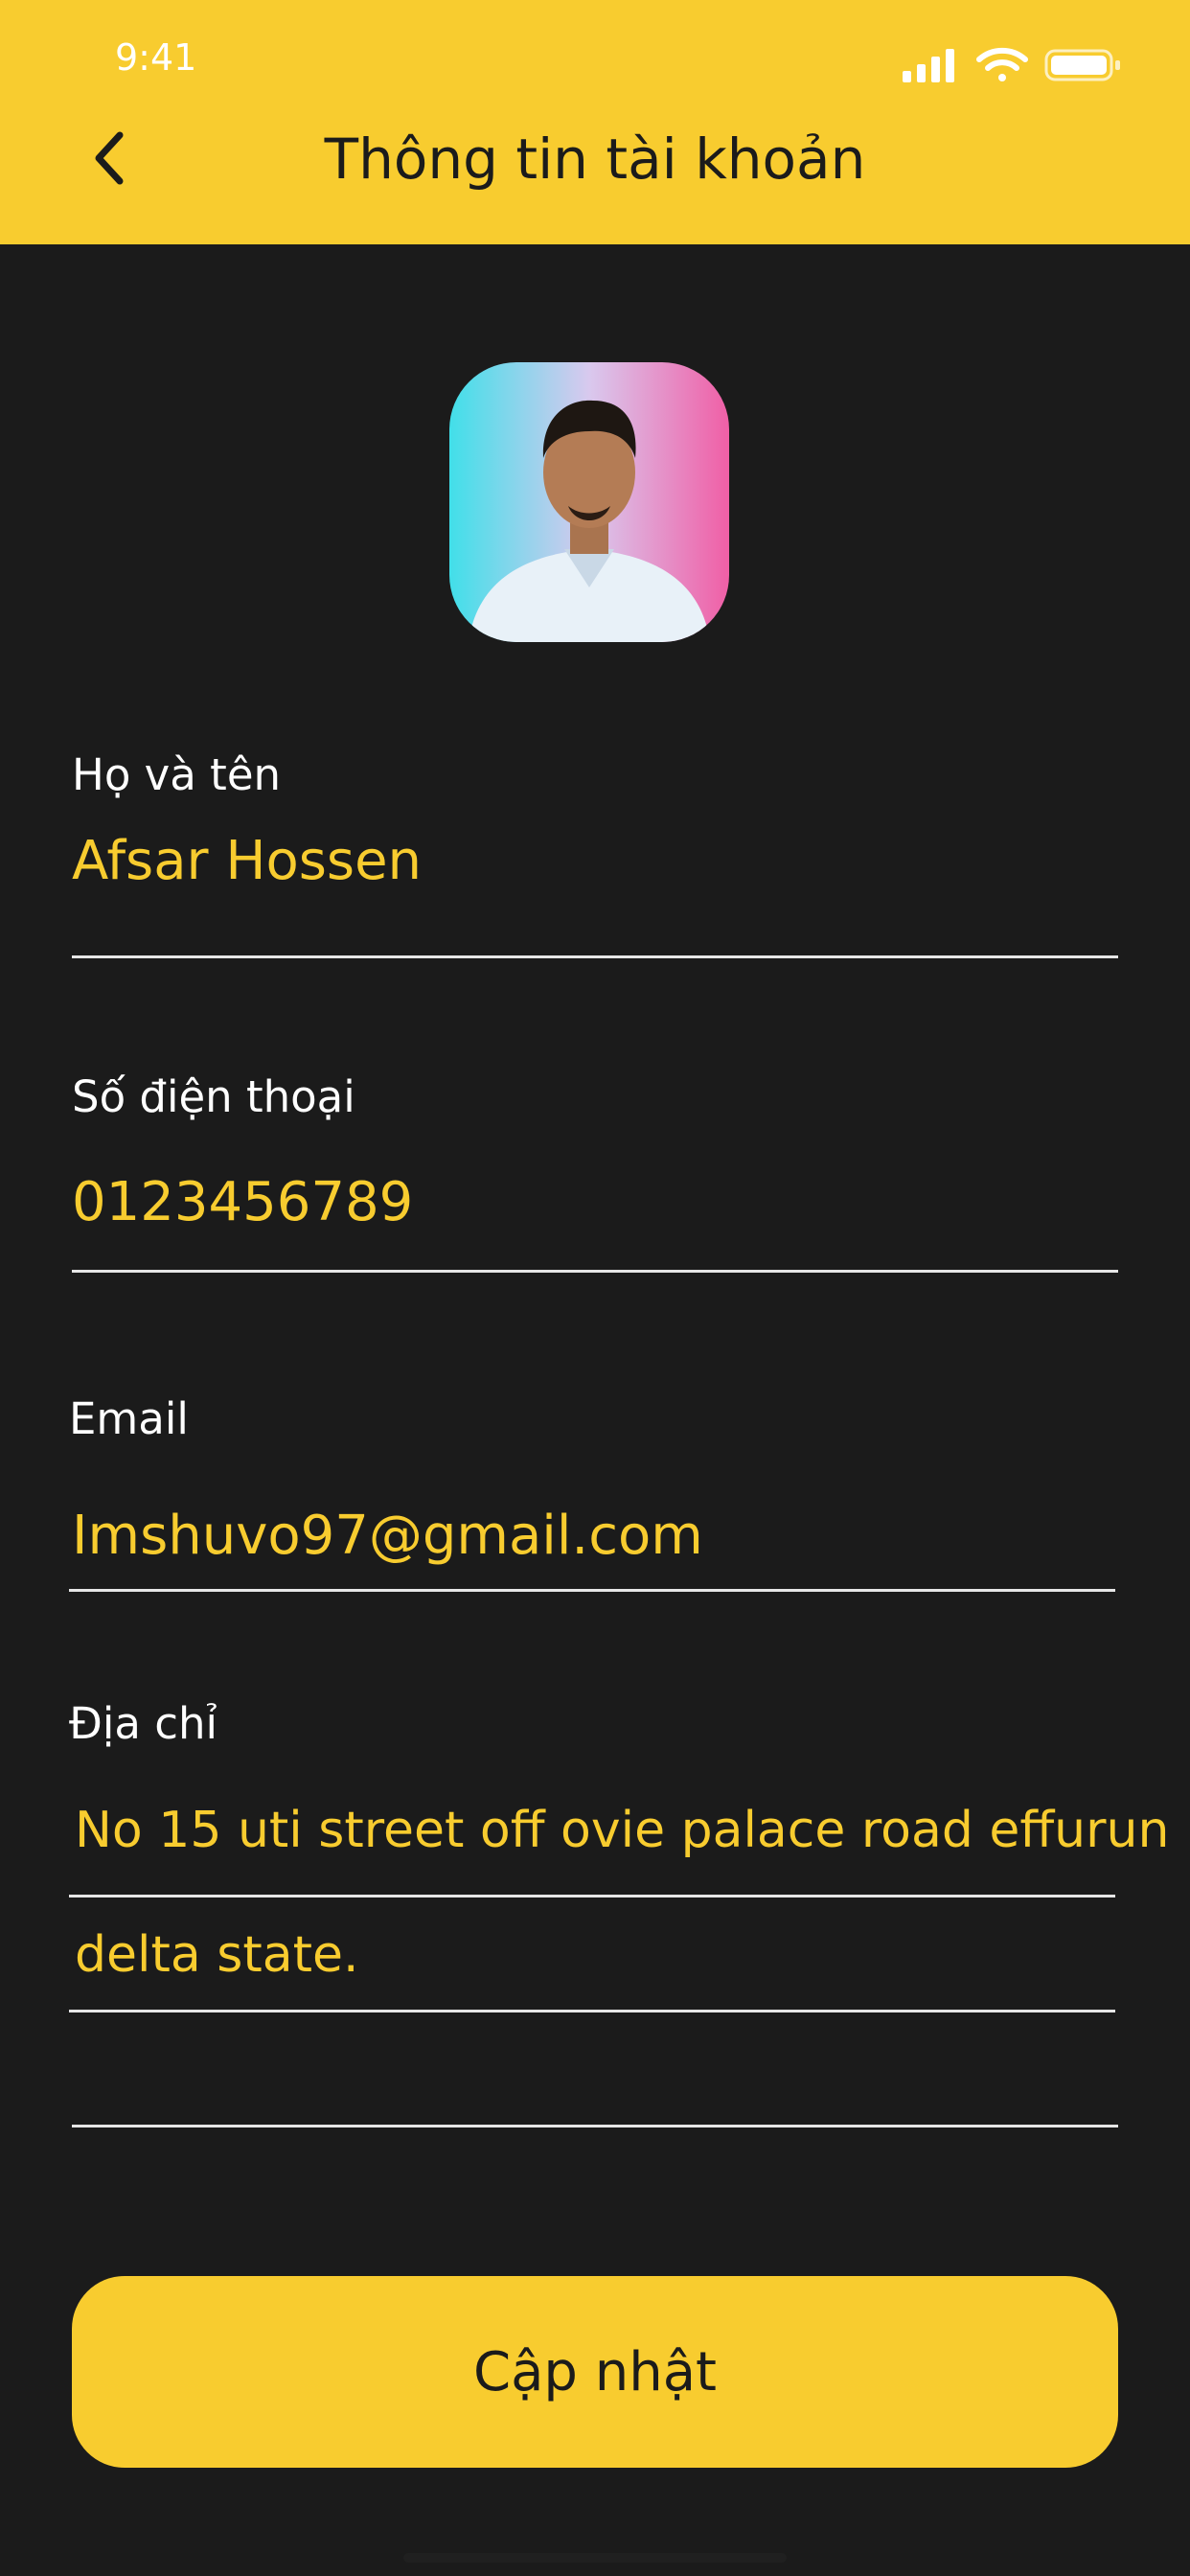 This screenshot has height=2576, width=1190. What do you see at coordinates (592, 1590) in the screenshot?
I see `email-underline` at bounding box center [592, 1590].